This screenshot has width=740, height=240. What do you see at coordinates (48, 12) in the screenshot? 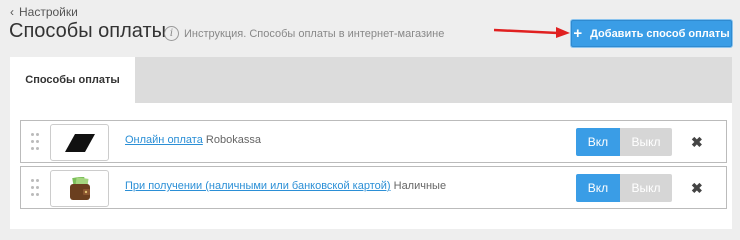
I see `back-link-label: Настройки` at bounding box center [48, 12].